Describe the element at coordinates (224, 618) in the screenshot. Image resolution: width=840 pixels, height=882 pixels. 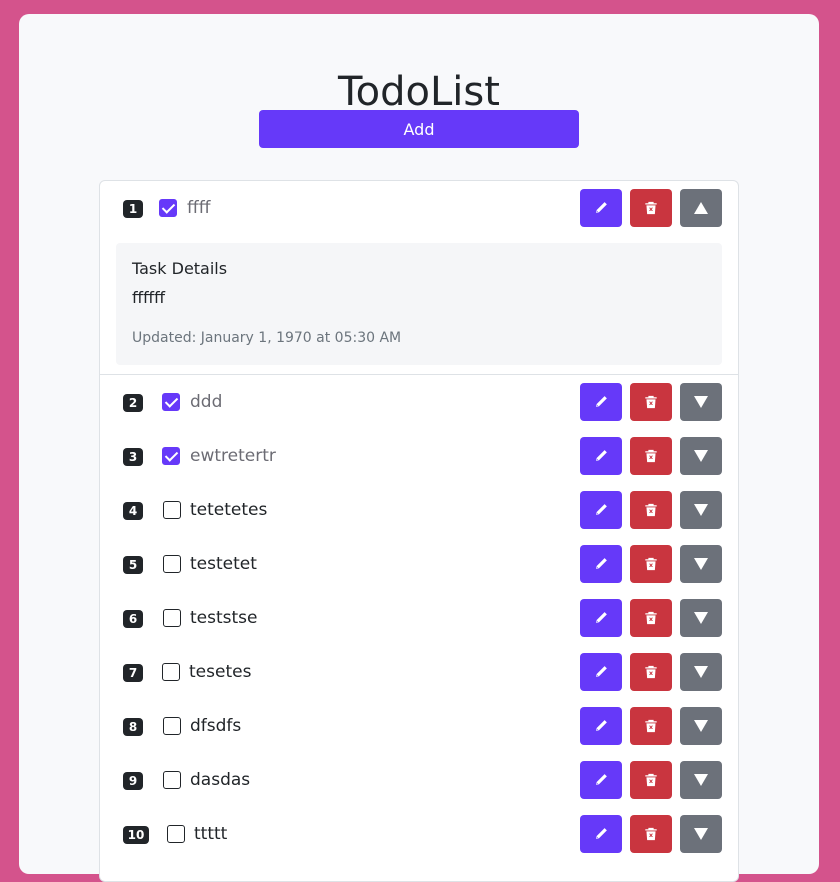
I see `todo-label: teststse` at that location.